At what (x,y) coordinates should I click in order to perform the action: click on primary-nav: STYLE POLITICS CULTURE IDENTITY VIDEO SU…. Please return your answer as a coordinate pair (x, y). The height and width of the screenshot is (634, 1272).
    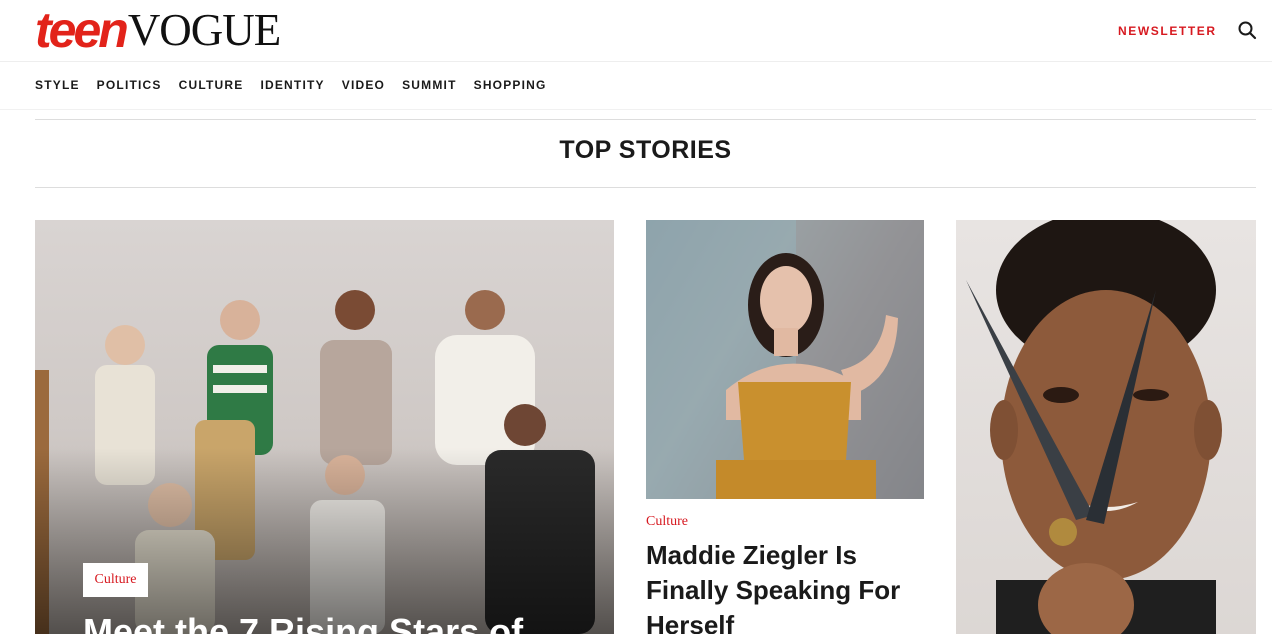
    Looking at the image, I should click on (299, 85).